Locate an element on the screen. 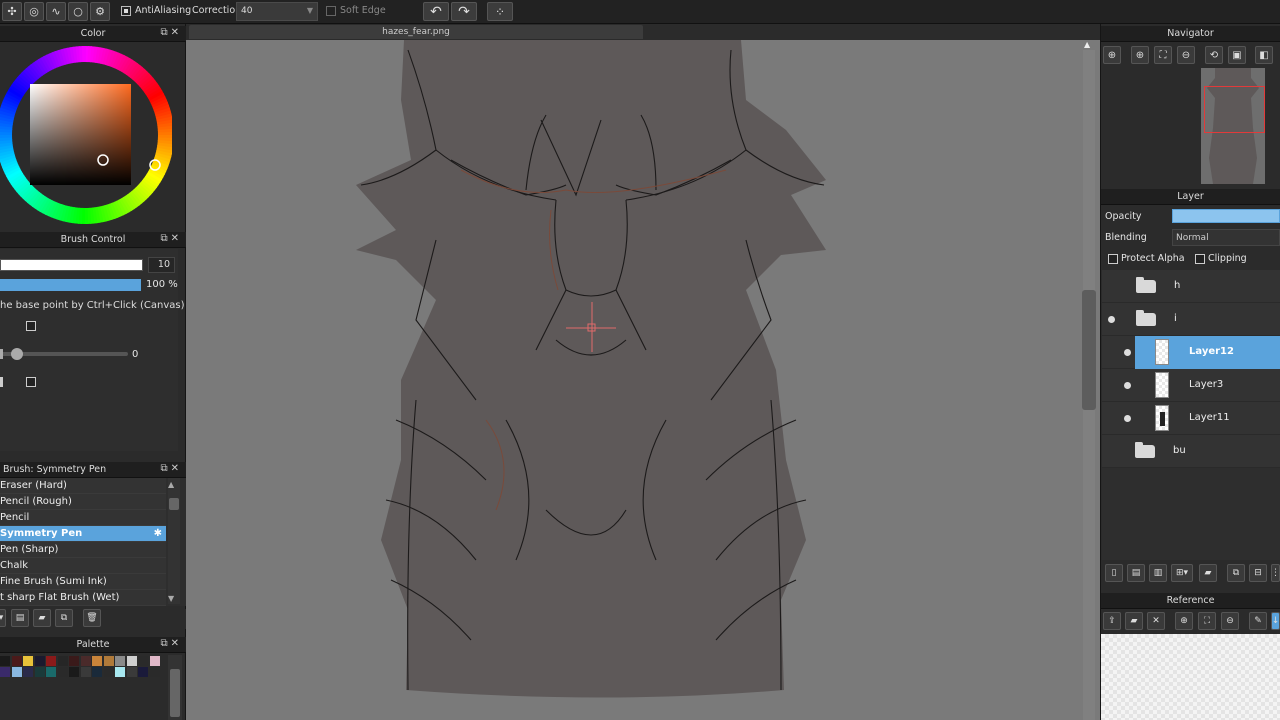  clipping-checkbox is located at coordinates (1200, 259).